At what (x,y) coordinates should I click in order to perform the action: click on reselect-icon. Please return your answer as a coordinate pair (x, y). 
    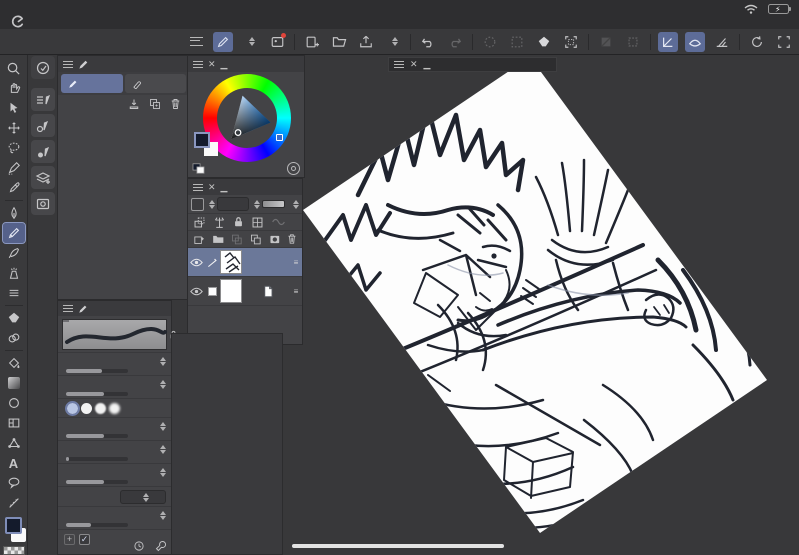
    Looking at the image, I should click on (517, 42).